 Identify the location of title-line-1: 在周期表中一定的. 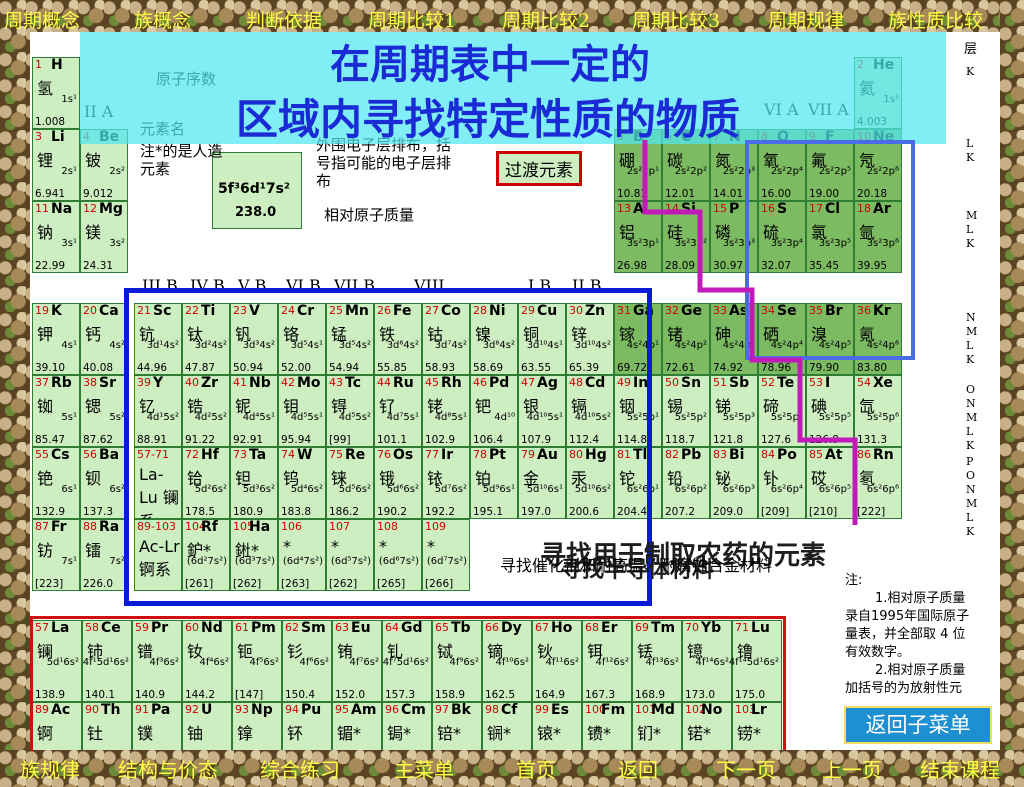
(490, 65).